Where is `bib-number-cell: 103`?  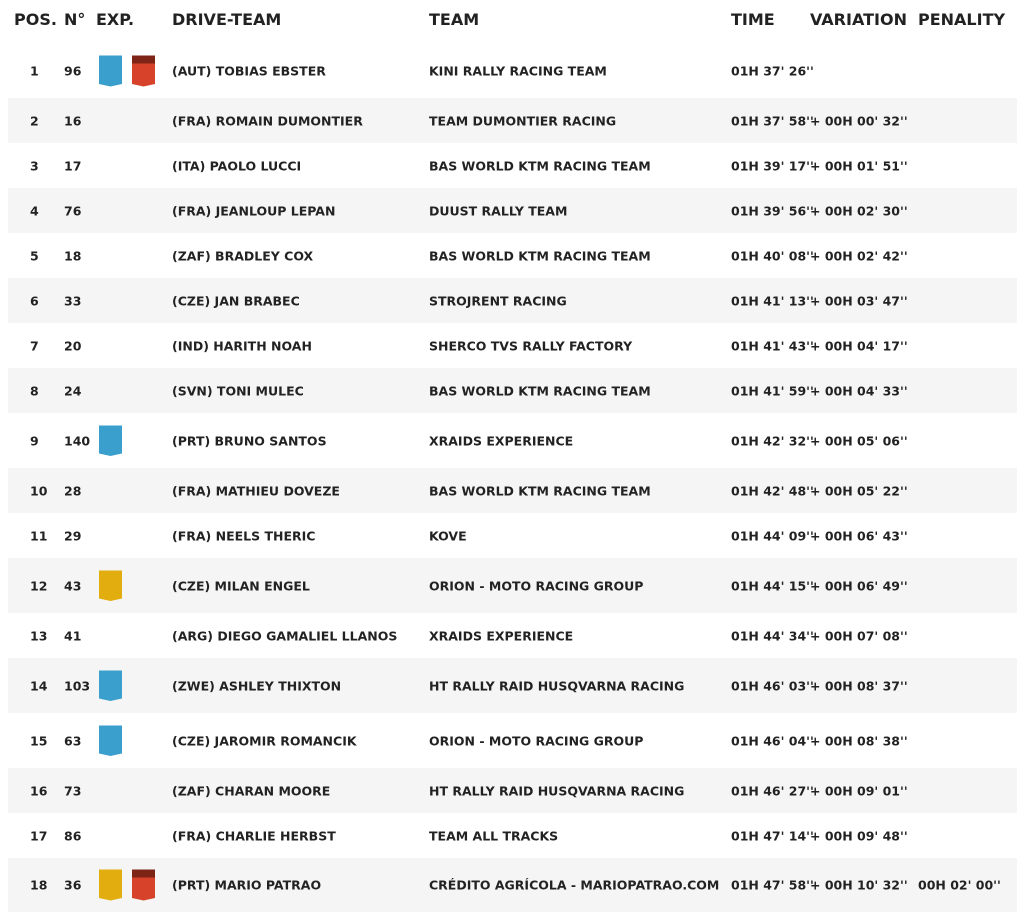 bib-number-cell: 103 is located at coordinates (77, 685).